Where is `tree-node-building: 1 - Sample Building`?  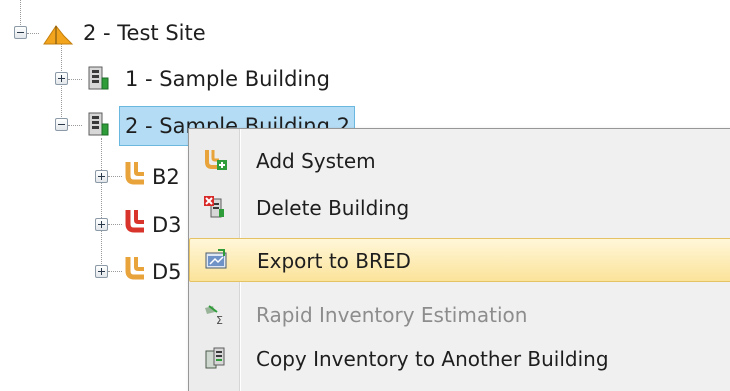
tree-node-building: 1 - Sample Building is located at coordinates (227, 79).